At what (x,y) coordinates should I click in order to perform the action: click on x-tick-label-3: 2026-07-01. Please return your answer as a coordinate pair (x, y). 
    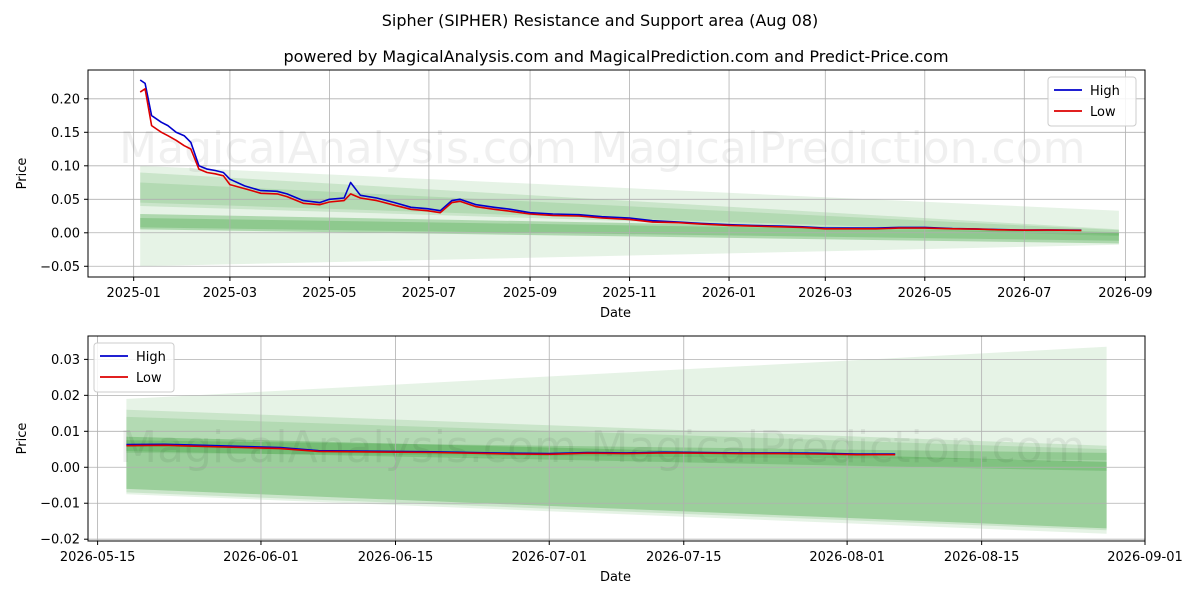
    Looking at the image, I should click on (549, 557).